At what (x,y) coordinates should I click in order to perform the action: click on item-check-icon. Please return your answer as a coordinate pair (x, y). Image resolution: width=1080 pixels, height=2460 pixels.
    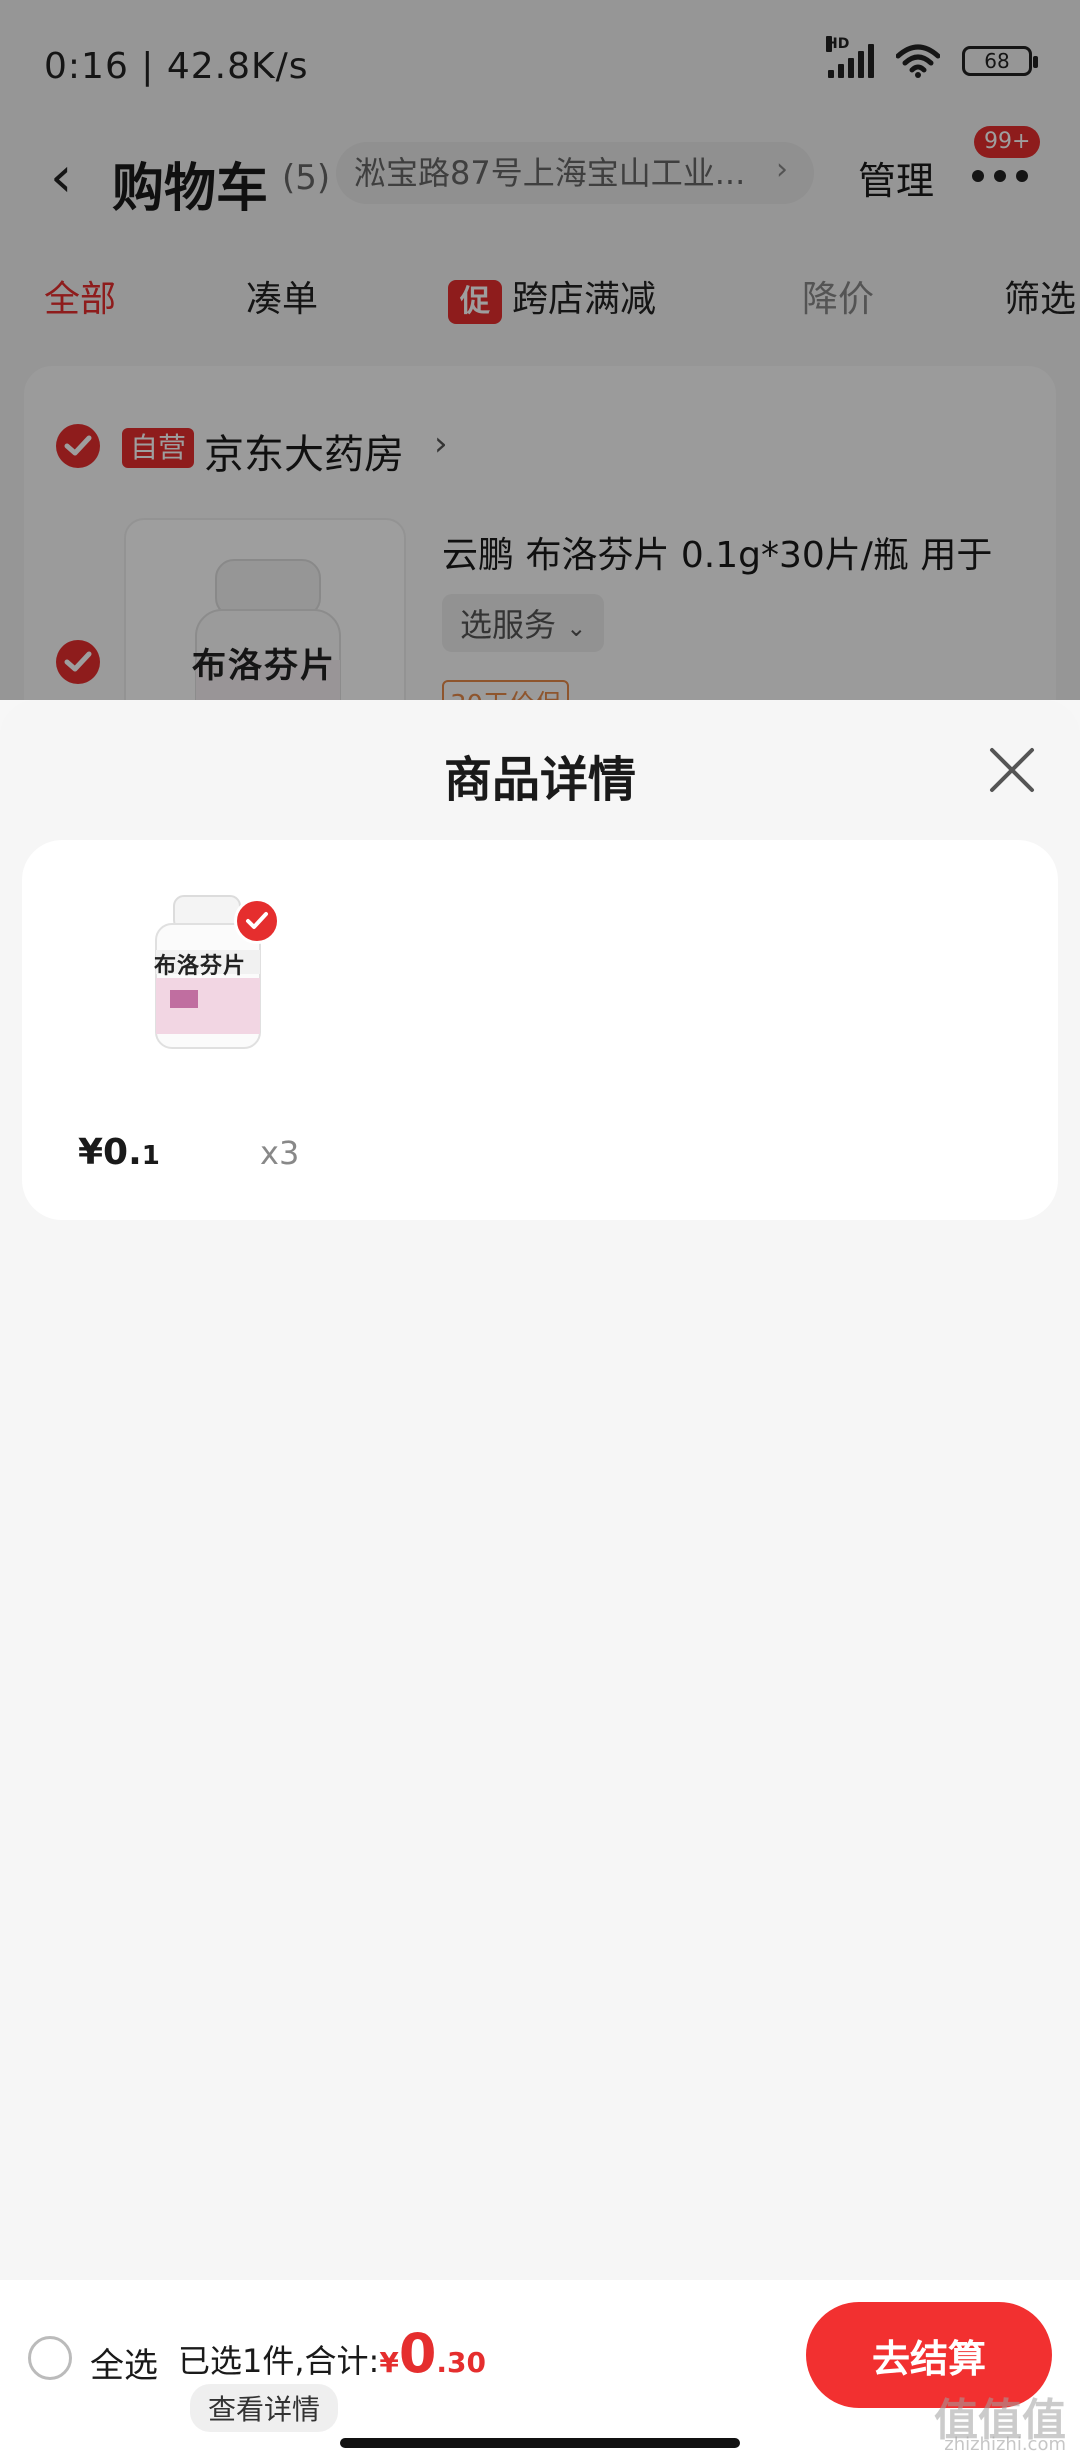
    Looking at the image, I should click on (257, 921).